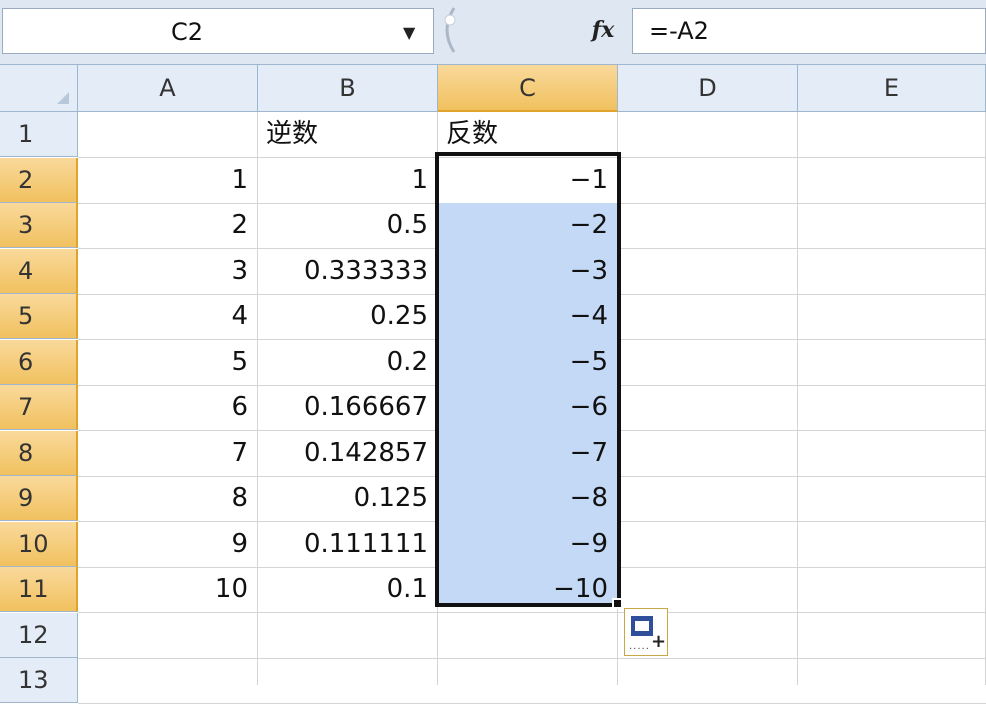 The width and height of the screenshot is (986, 704). What do you see at coordinates (168, 680) in the screenshot?
I see `cell-a13` at bounding box center [168, 680].